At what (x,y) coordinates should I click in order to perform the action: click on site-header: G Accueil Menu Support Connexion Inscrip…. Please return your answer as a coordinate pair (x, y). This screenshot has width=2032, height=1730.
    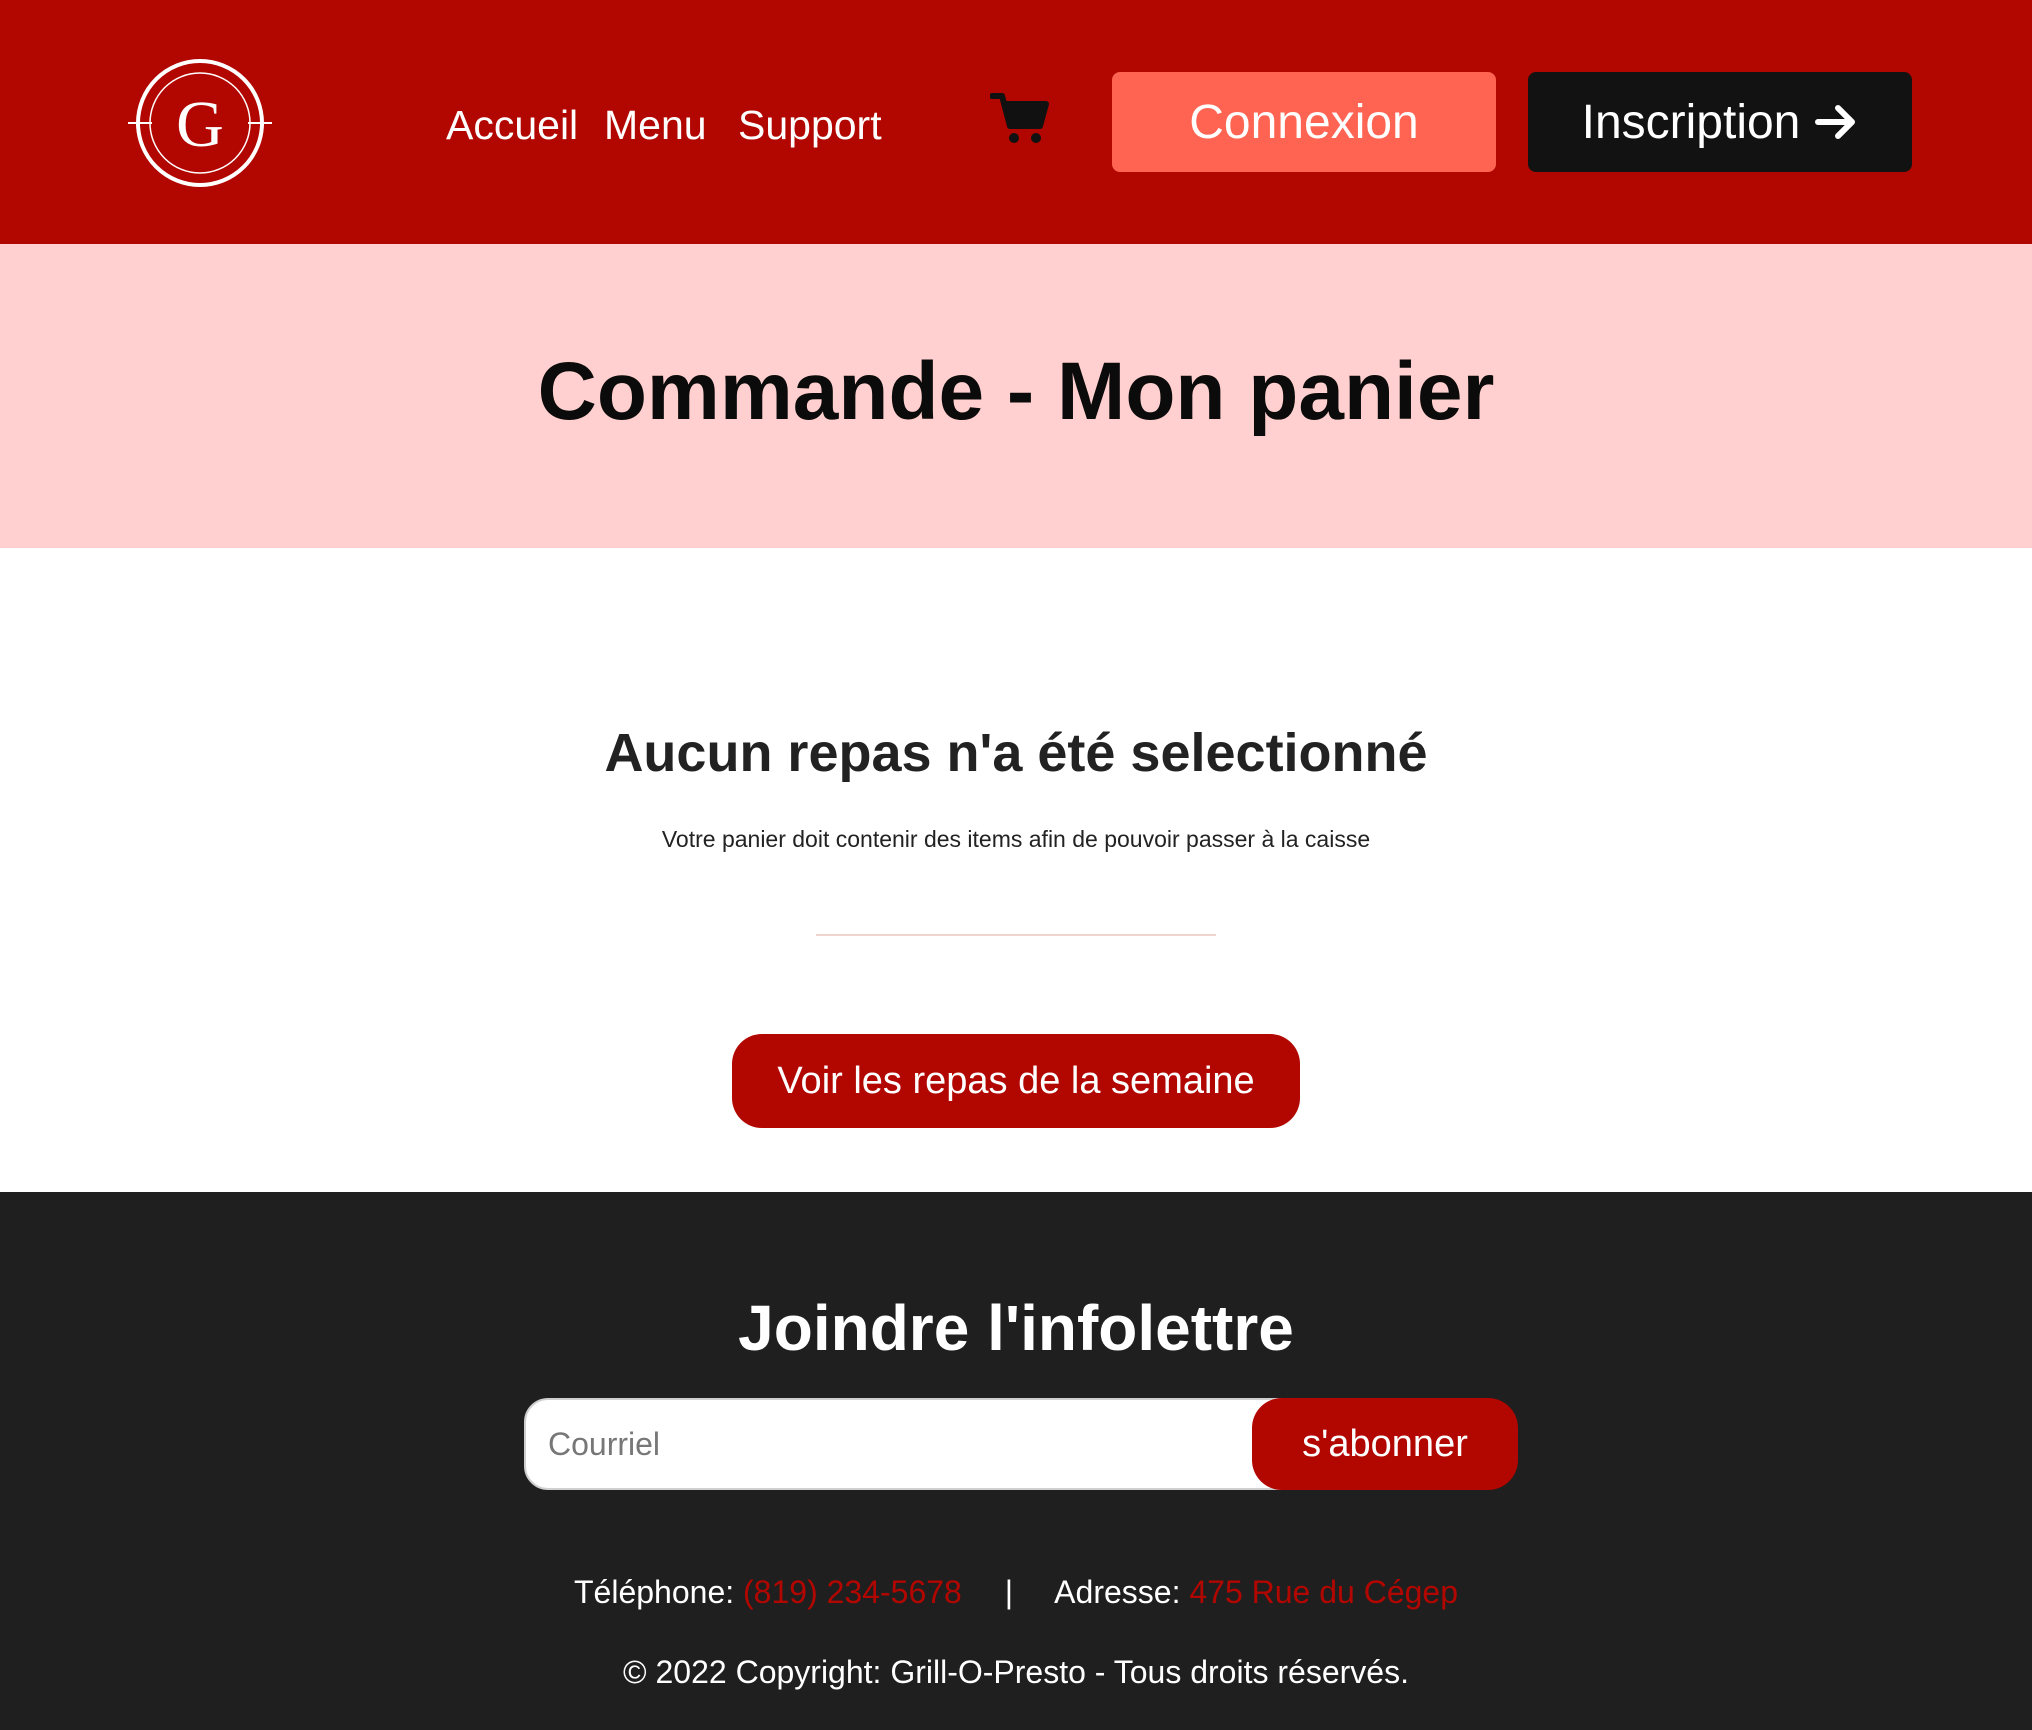
    Looking at the image, I should click on (1016, 122).